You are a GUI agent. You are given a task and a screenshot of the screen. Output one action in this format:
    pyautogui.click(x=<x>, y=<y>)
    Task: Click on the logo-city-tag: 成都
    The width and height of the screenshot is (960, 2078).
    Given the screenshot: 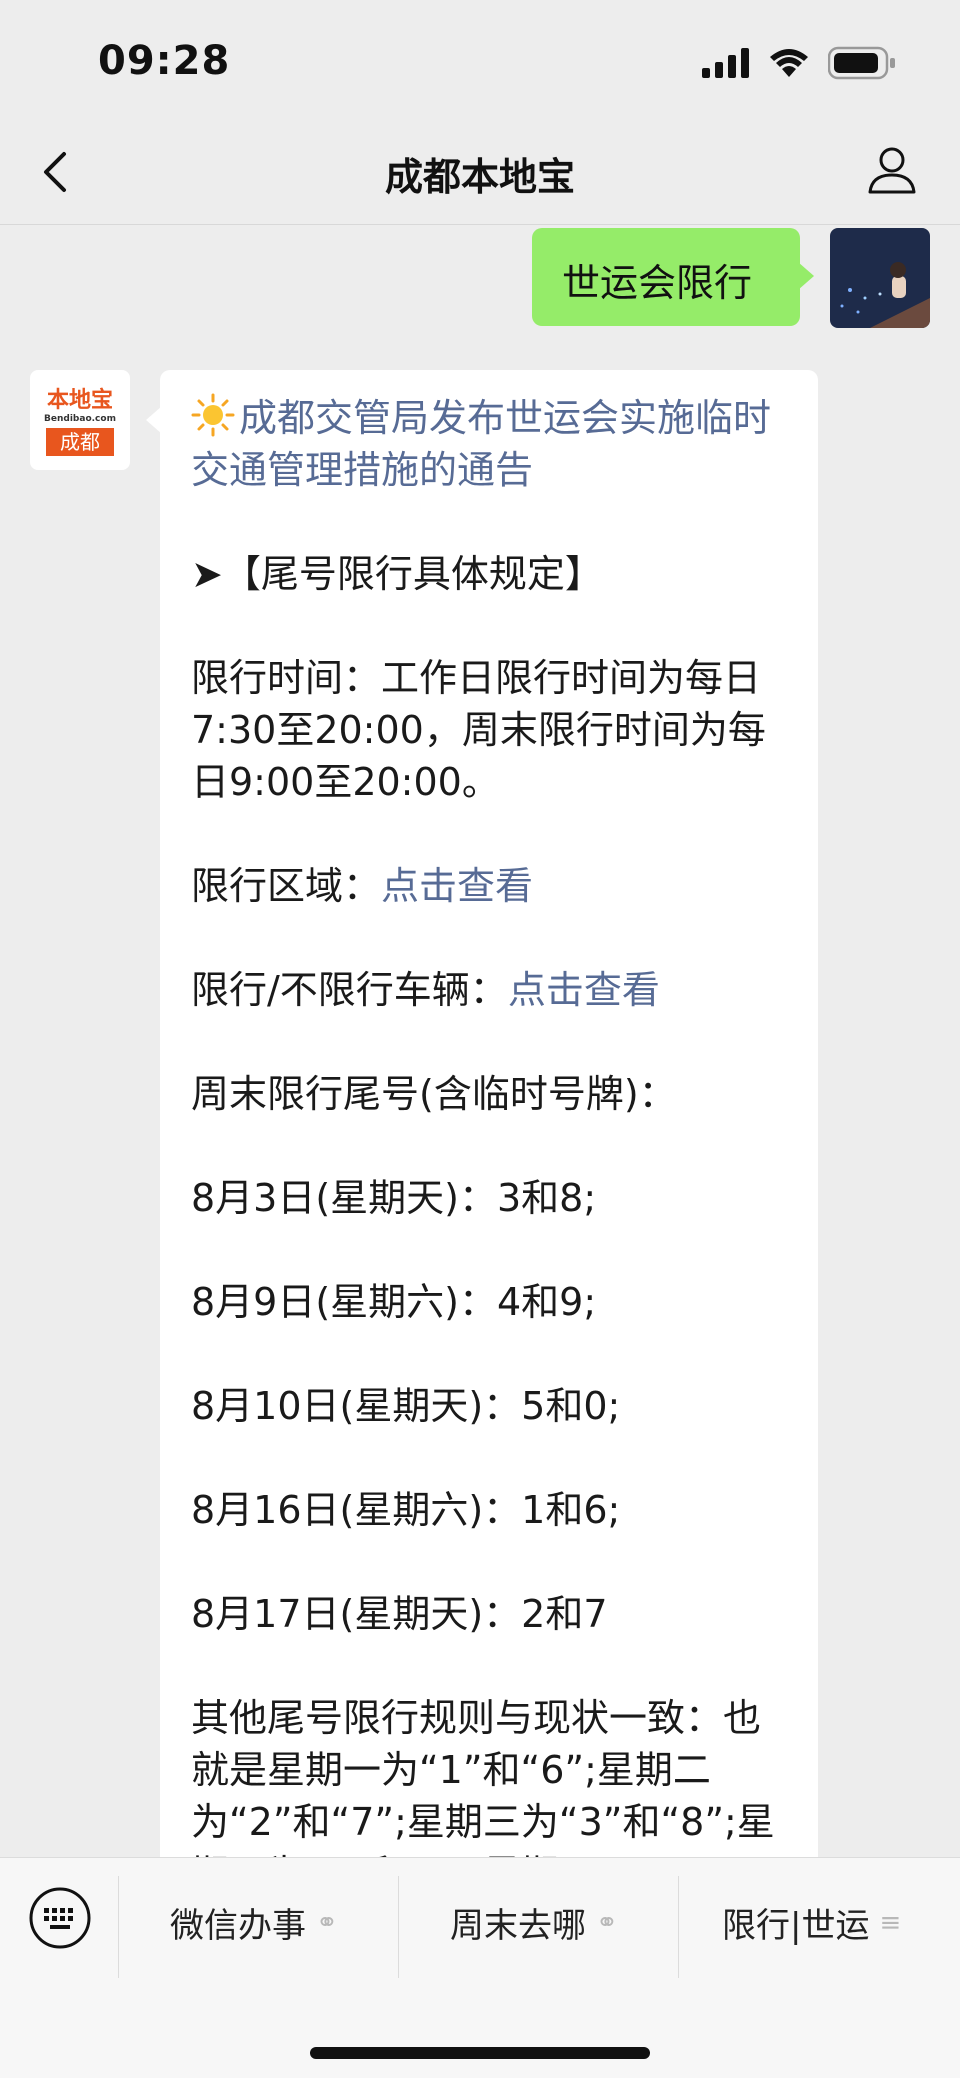 What is the action you would take?
    pyautogui.click(x=80, y=442)
    